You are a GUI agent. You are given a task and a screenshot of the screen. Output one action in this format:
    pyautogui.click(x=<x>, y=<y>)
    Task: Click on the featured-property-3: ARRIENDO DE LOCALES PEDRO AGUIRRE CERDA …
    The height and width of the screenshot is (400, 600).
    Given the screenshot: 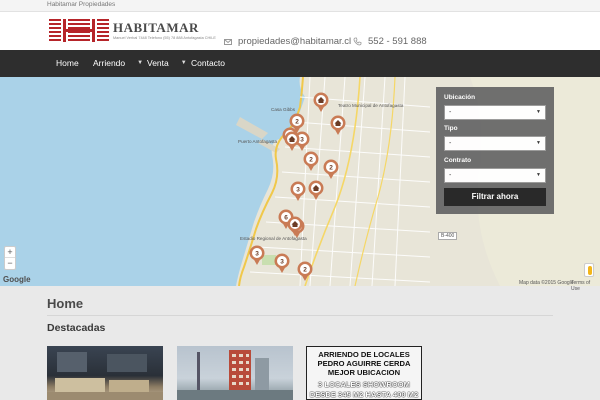 What is the action you would take?
    pyautogui.click(x=364, y=373)
    